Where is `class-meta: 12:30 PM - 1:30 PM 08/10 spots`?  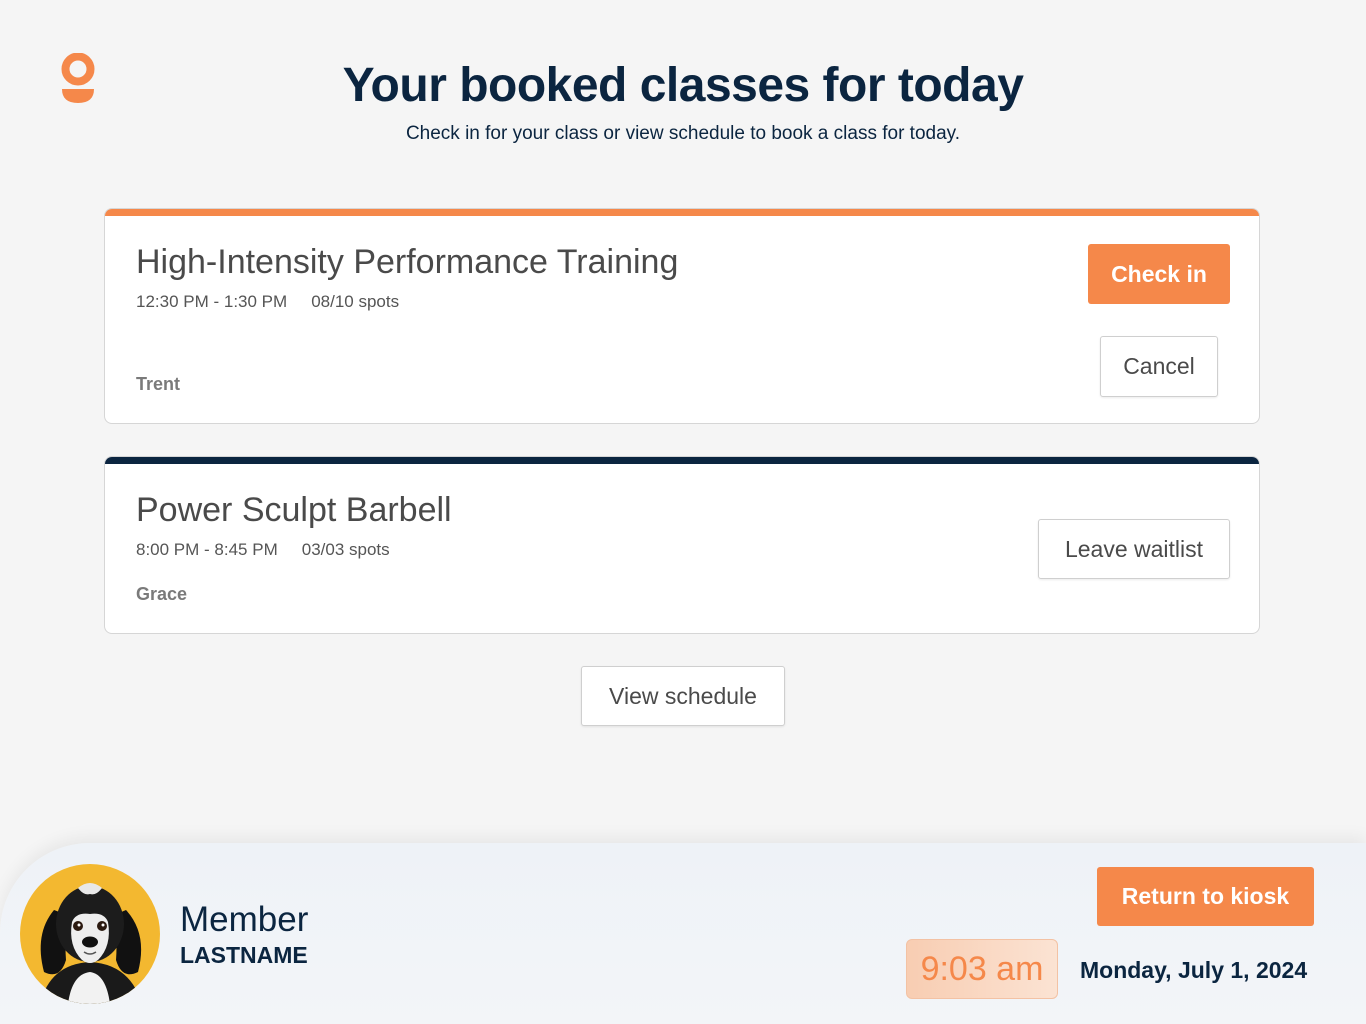 class-meta: 12:30 PM - 1:30 PM 08/10 spots is located at coordinates (267, 302).